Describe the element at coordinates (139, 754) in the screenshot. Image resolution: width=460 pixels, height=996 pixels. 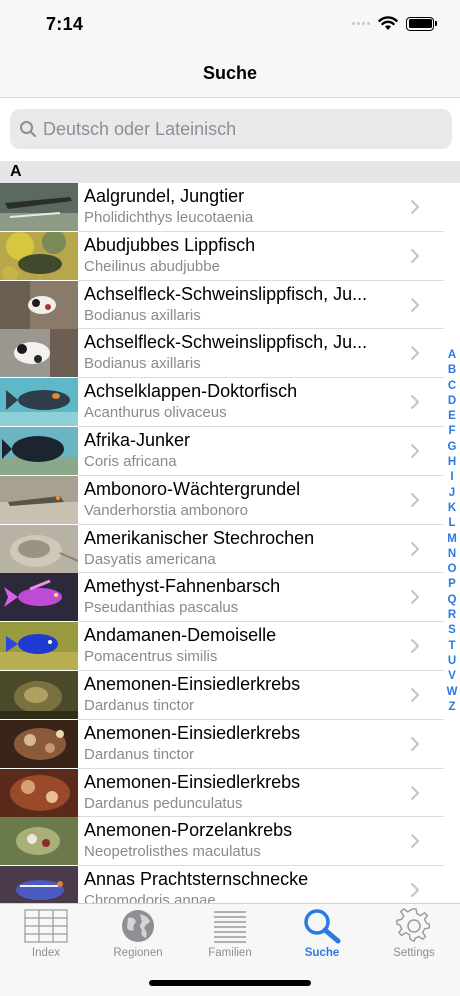
I see `species-latin-name: Dardanus tinctor` at that location.